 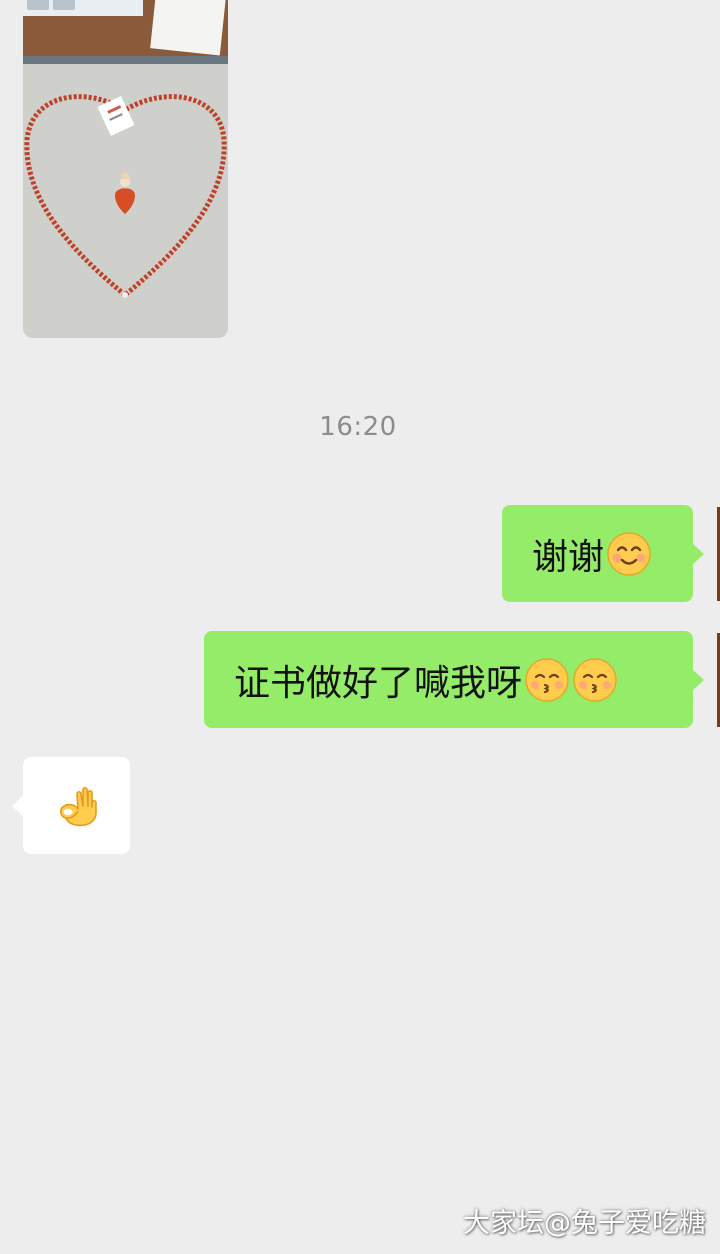 I want to click on message-text: 证书做好了喊我呀, so click(x=378, y=683).